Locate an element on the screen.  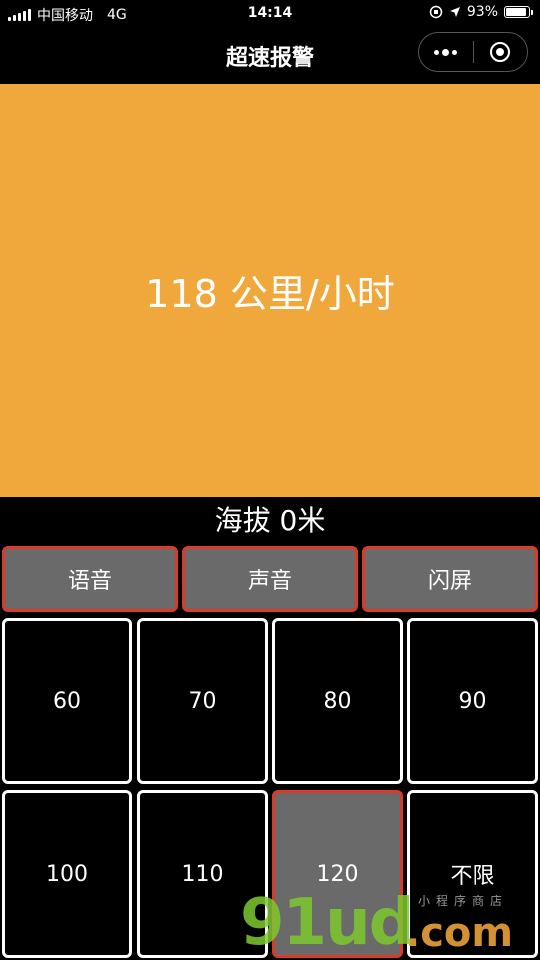
mini-program-capsule is located at coordinates (473, 52).